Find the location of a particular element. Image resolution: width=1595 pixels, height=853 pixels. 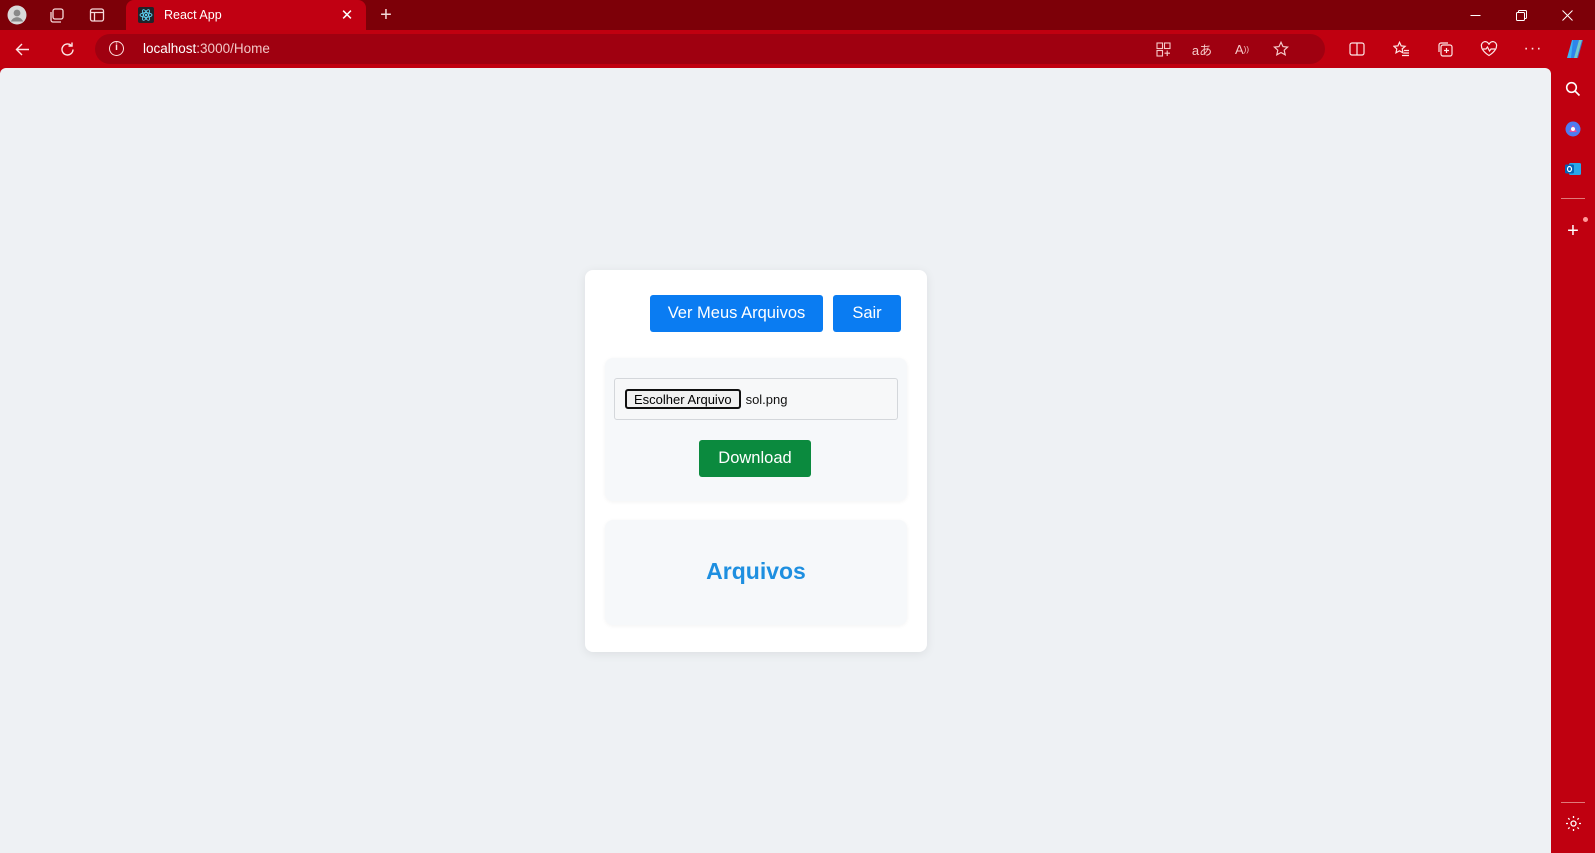

workspaces-icon is located at coordinates (56, 15).